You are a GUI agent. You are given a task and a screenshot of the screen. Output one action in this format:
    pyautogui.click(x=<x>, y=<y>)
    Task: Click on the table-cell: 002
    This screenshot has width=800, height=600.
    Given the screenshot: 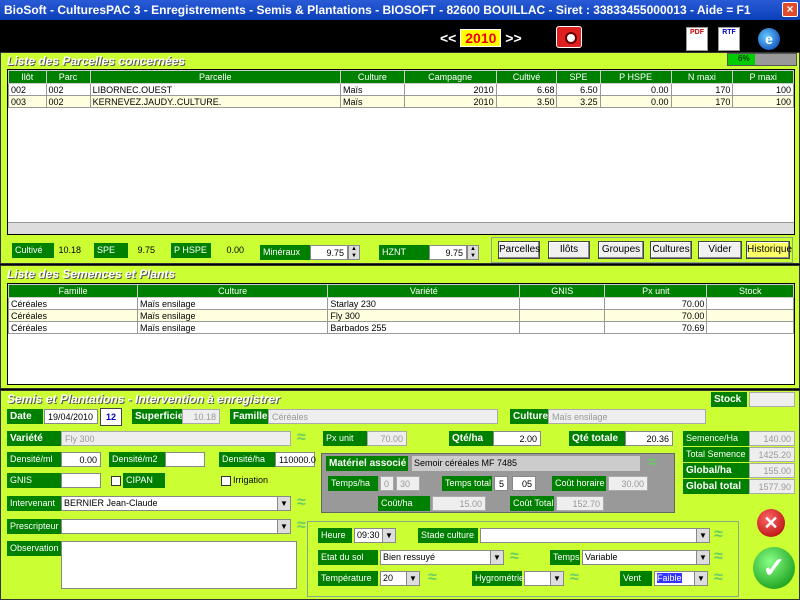 What is the action you would take?
    pyautogui.click(x=68, y=101)
    